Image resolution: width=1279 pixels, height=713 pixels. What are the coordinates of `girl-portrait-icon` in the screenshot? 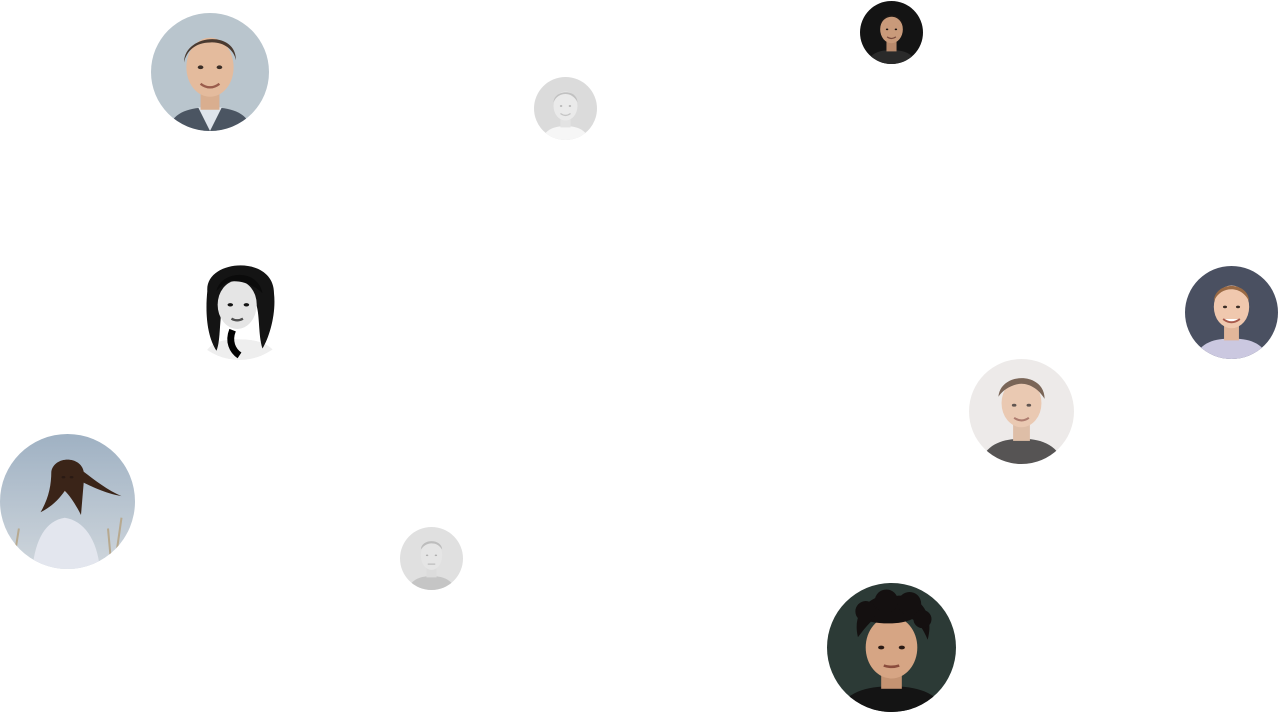 It's located at (239, 302).